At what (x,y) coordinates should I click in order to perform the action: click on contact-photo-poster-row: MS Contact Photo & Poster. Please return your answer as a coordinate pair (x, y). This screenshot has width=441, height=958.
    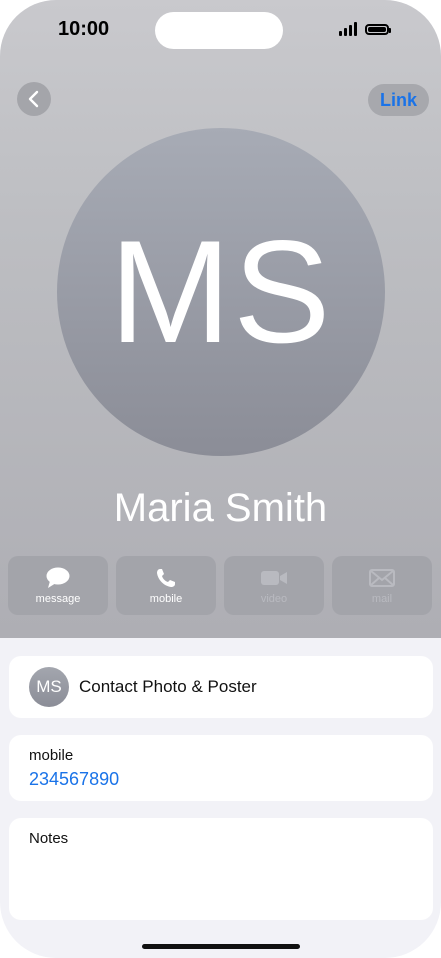
    Looking at the image, I should click on (221, 687).